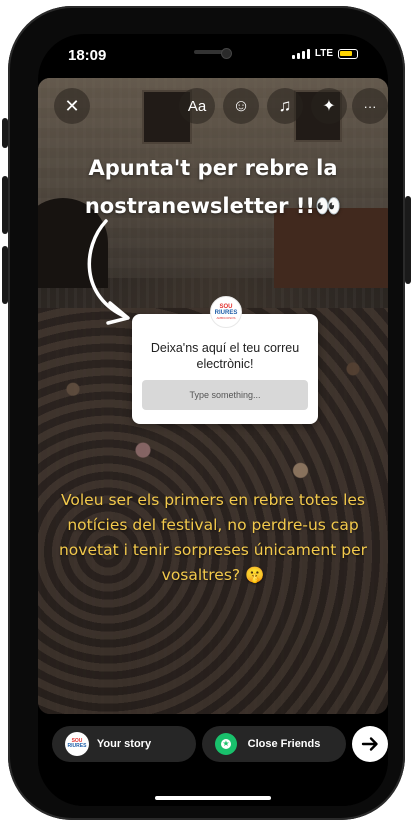  I want to click on dynamic-island, so click(213, 53).